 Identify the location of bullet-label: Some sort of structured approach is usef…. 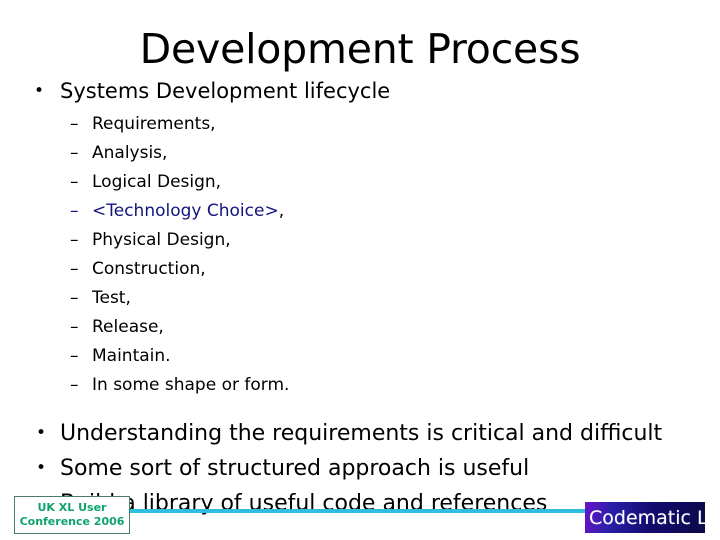
(295, 468).